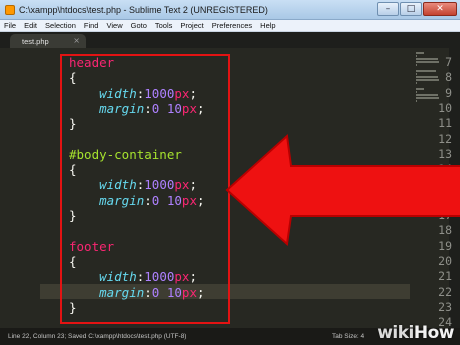 The width and height of the screenshot is (460, 345). Describe the element at coordinates (434, 333) in the screenshot. I see `watermark-how: How` at that location.